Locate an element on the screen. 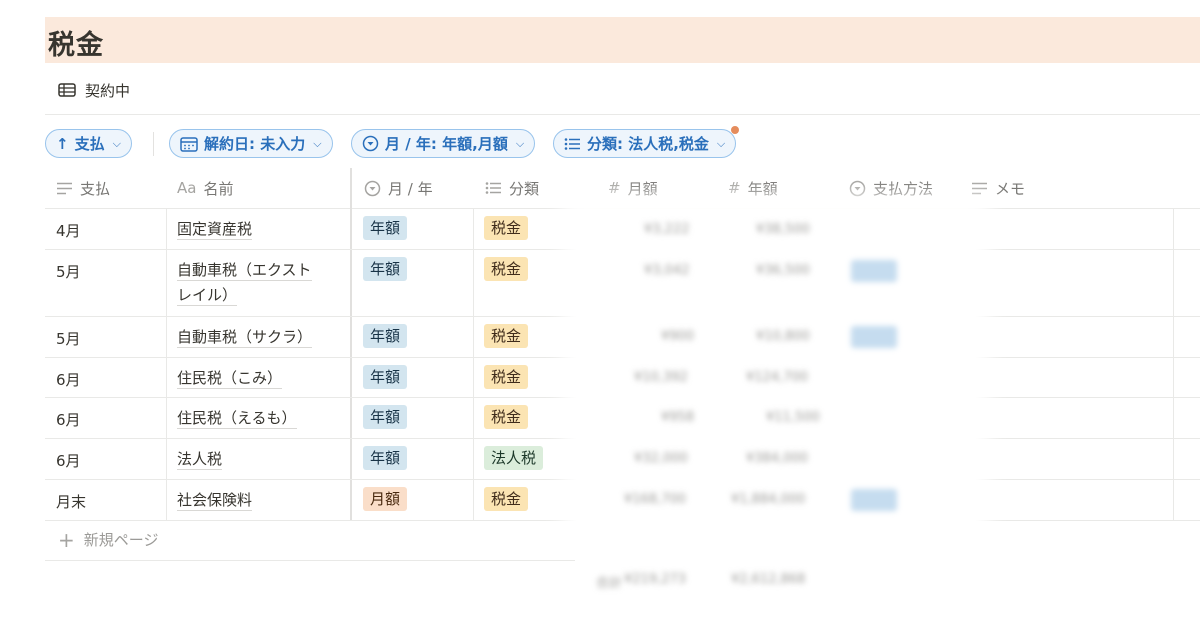 The width and height of the screenshot is (1200, 617). column-header-period: 月 / 年 is located at coordinates (398, 188).